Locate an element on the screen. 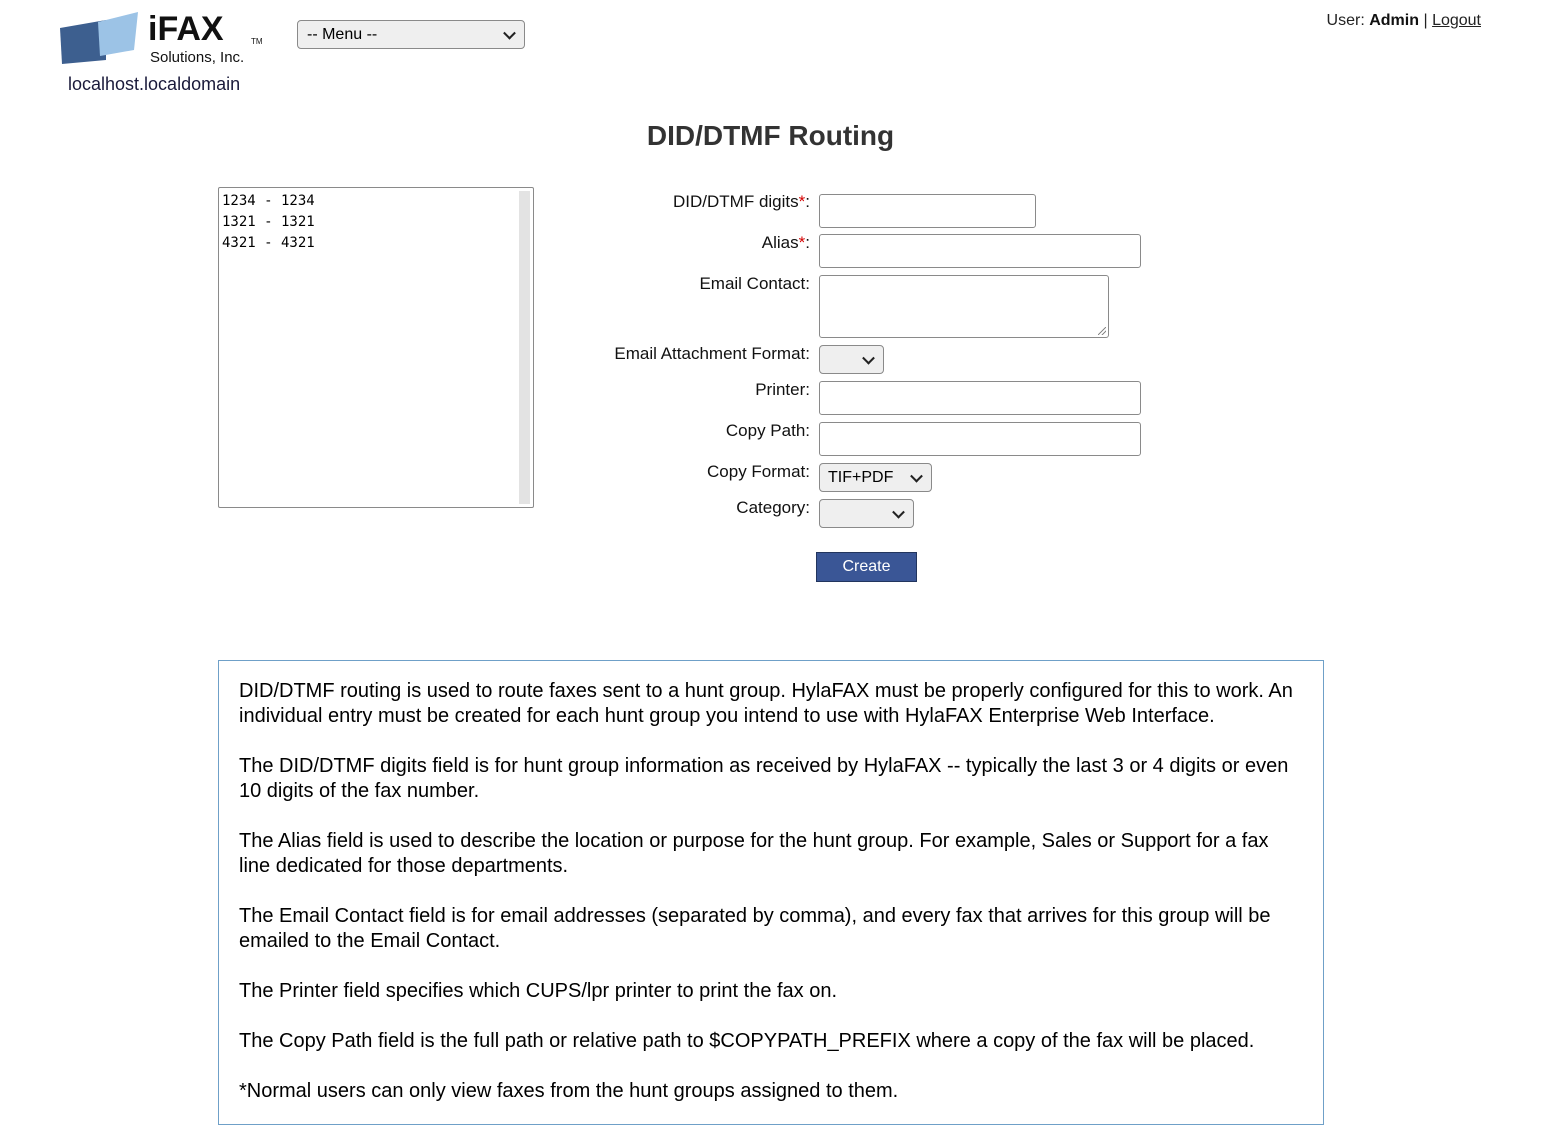 The width and height of the screenshot is (1541, 1138). copy-path-label: Copy Path: is located at coordinates (767, 430).